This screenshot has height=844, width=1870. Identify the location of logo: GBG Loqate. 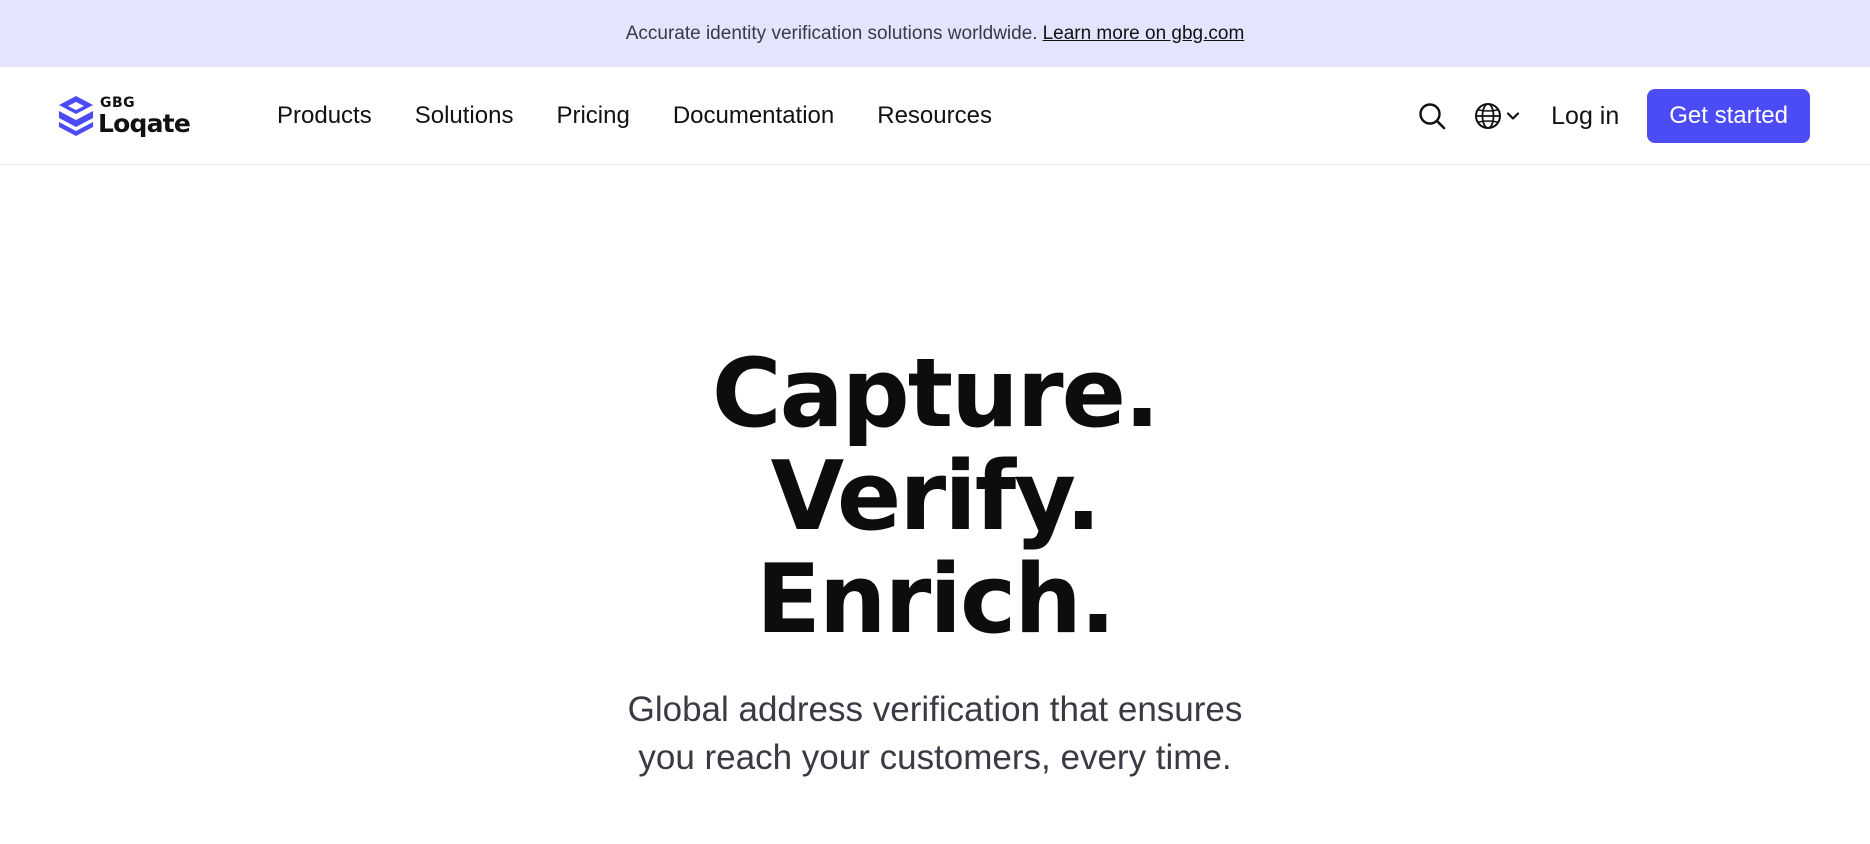
(123, 116).